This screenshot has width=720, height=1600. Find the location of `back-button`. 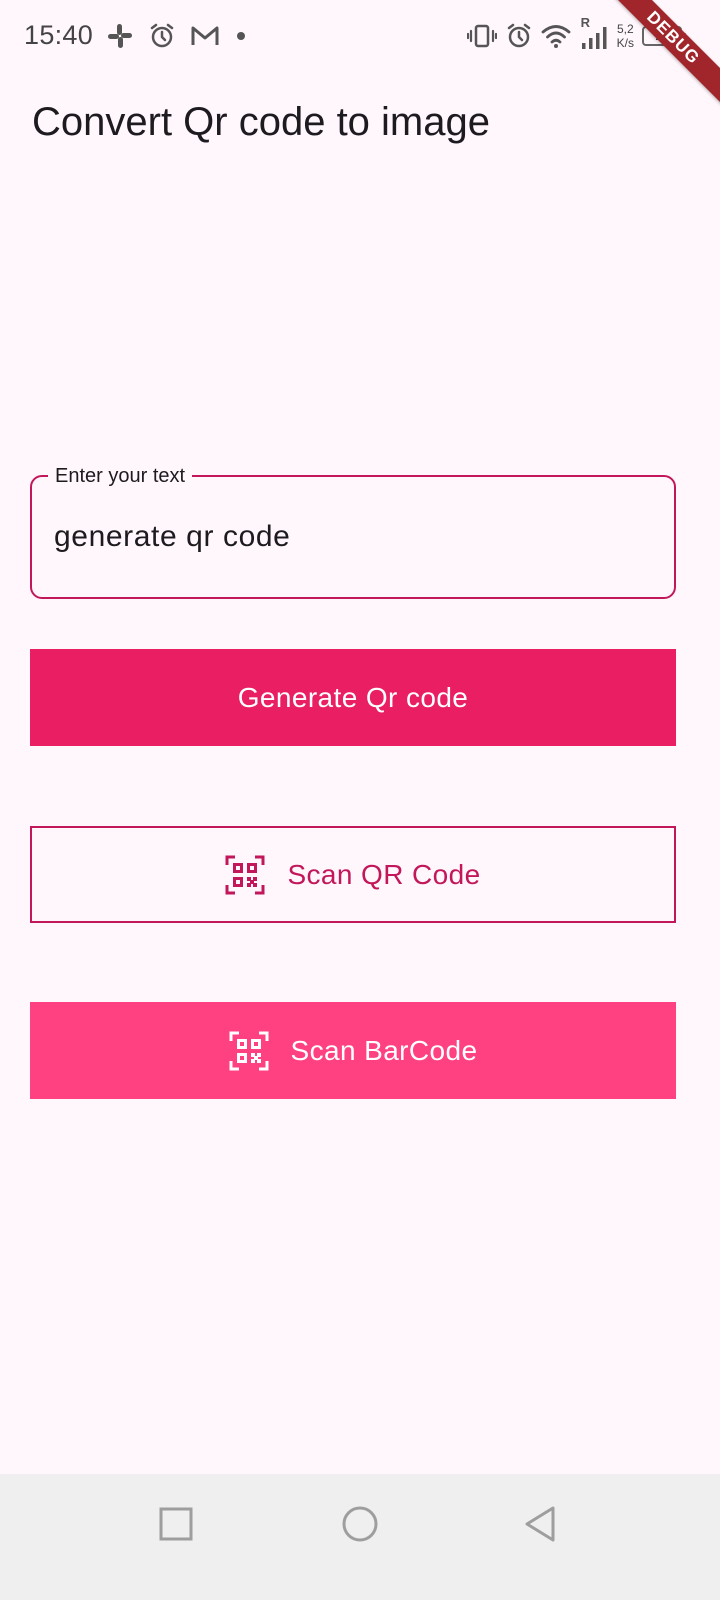

back-button is located at coordinates (540, 1526).